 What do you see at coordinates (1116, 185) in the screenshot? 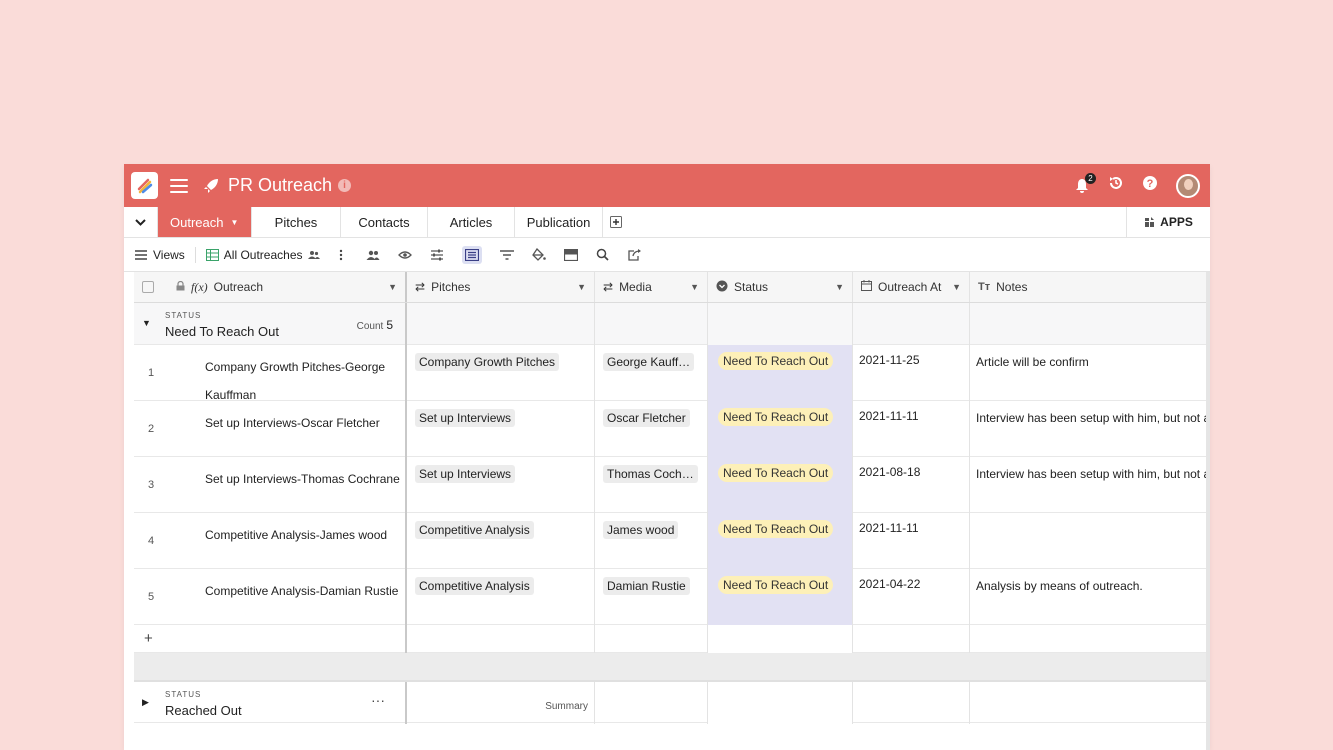
I see `history-icon` at bounding box center [1116, 185].